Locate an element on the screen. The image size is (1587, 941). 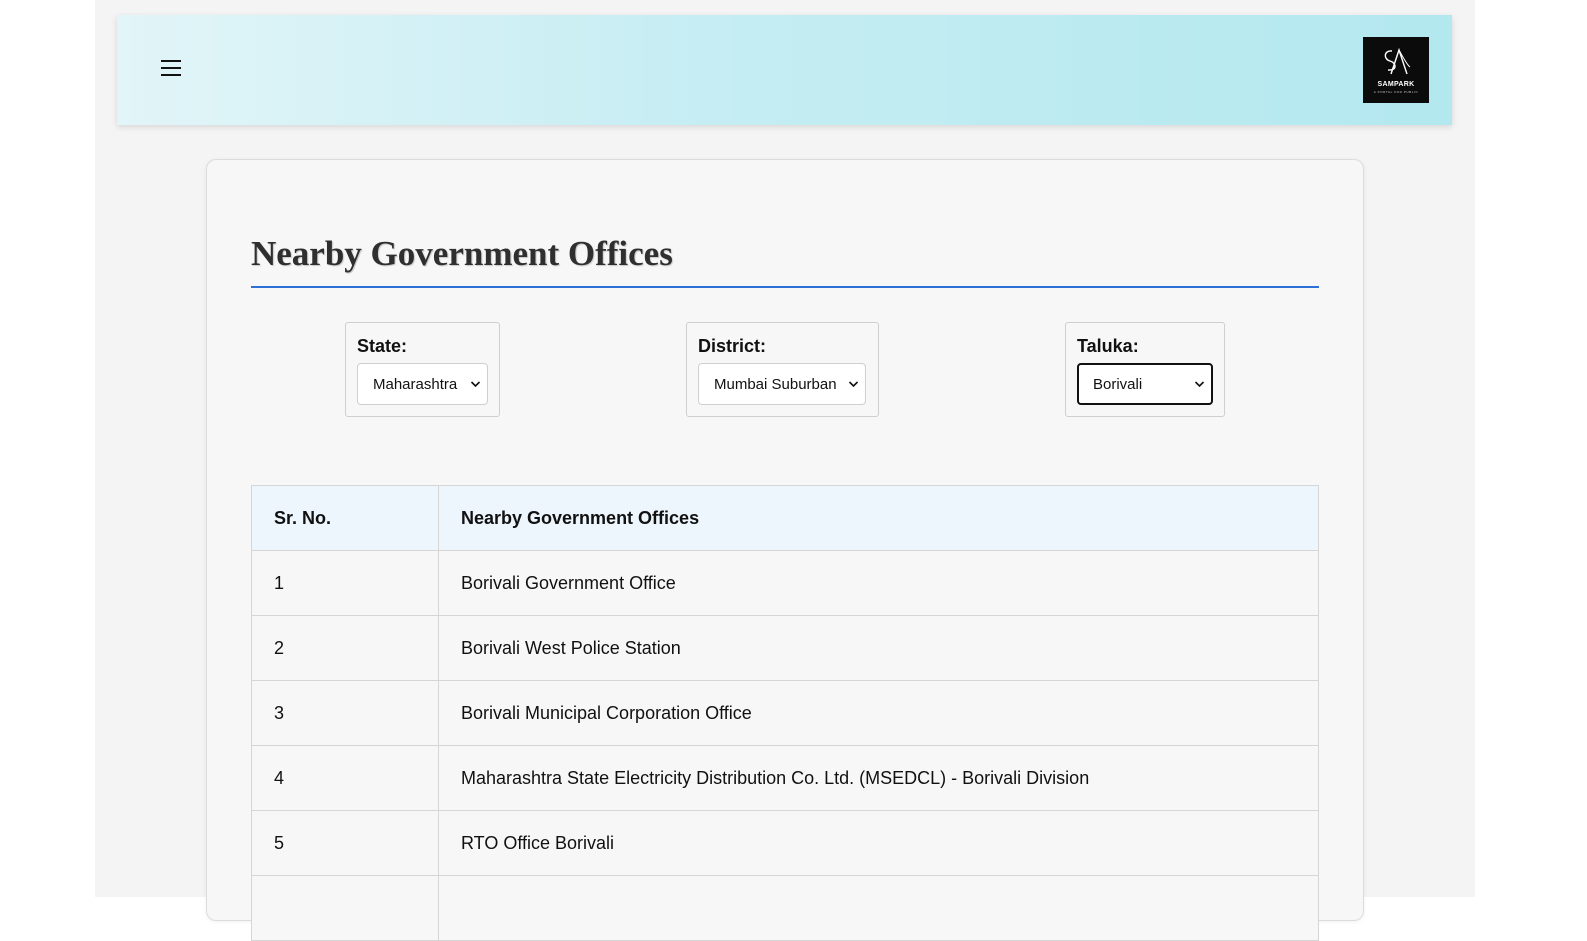
state-filter: State: Maharashtra is located at coordinates (422, 369).